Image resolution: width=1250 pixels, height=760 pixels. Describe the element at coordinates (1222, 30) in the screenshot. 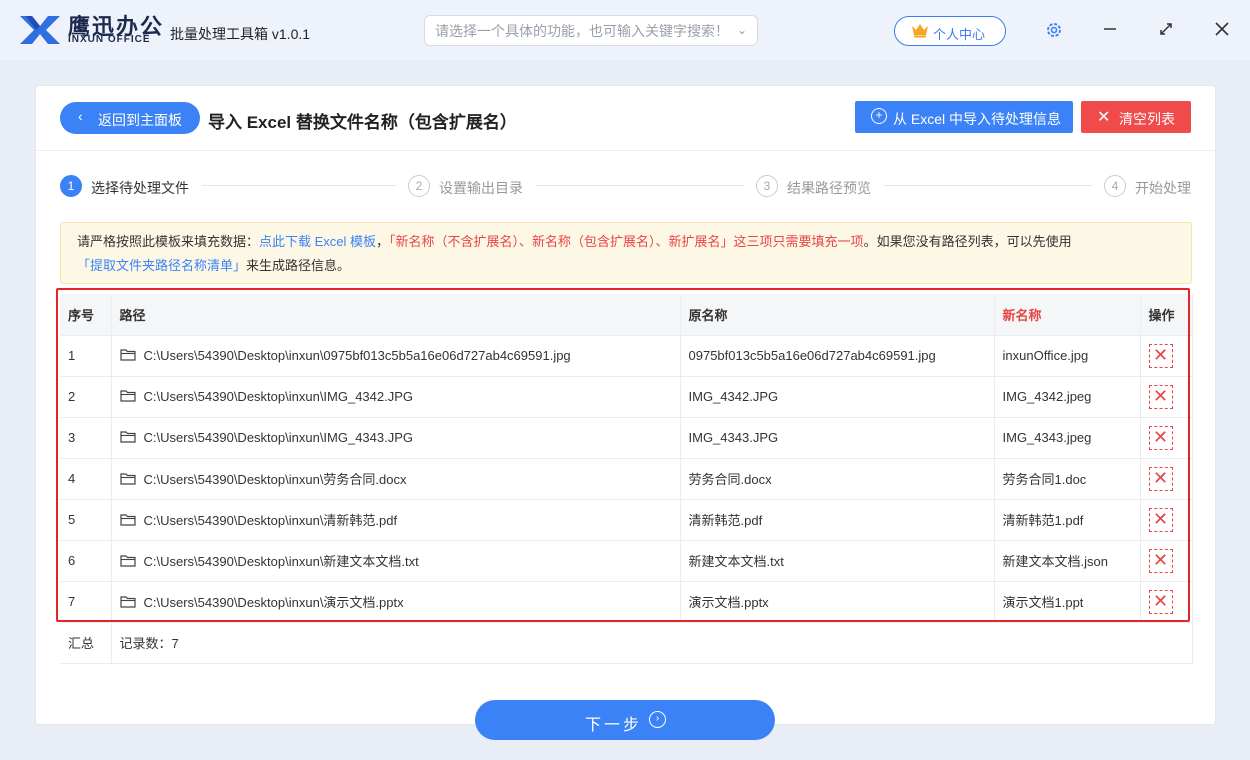

I see `close-icon` at that location.